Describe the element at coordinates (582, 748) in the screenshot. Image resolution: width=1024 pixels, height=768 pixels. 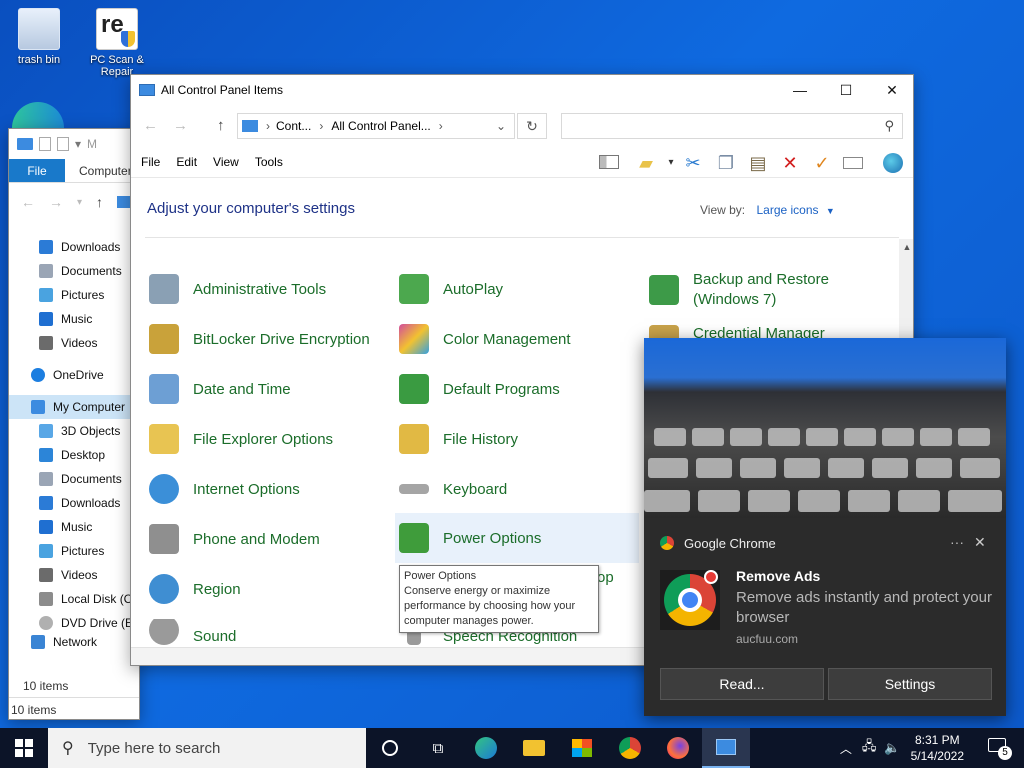
I see `taskbar-store` at that location.